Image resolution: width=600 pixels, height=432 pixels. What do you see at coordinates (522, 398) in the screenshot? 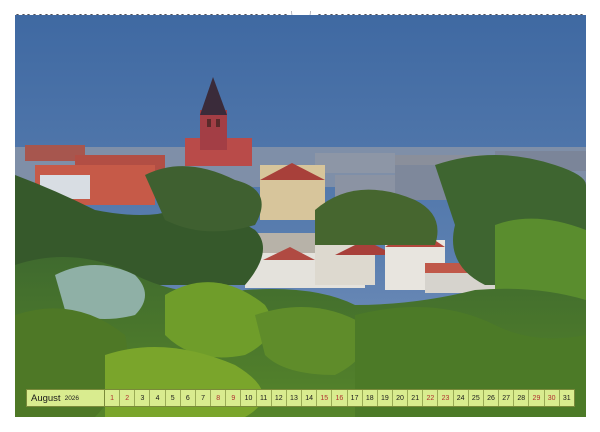
I see `day-cell: 28` at bounding box center [522, 398].